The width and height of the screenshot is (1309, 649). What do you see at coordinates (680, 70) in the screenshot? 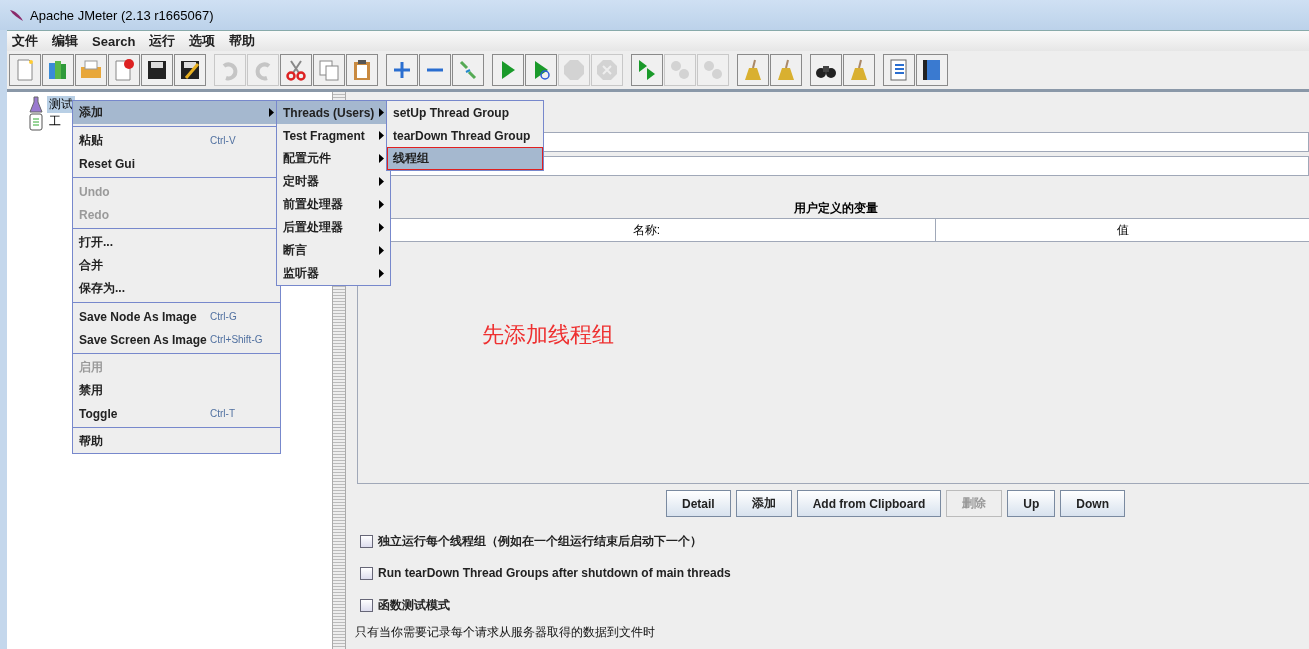
I see `dots-icon` at bounding box center [680, 70].